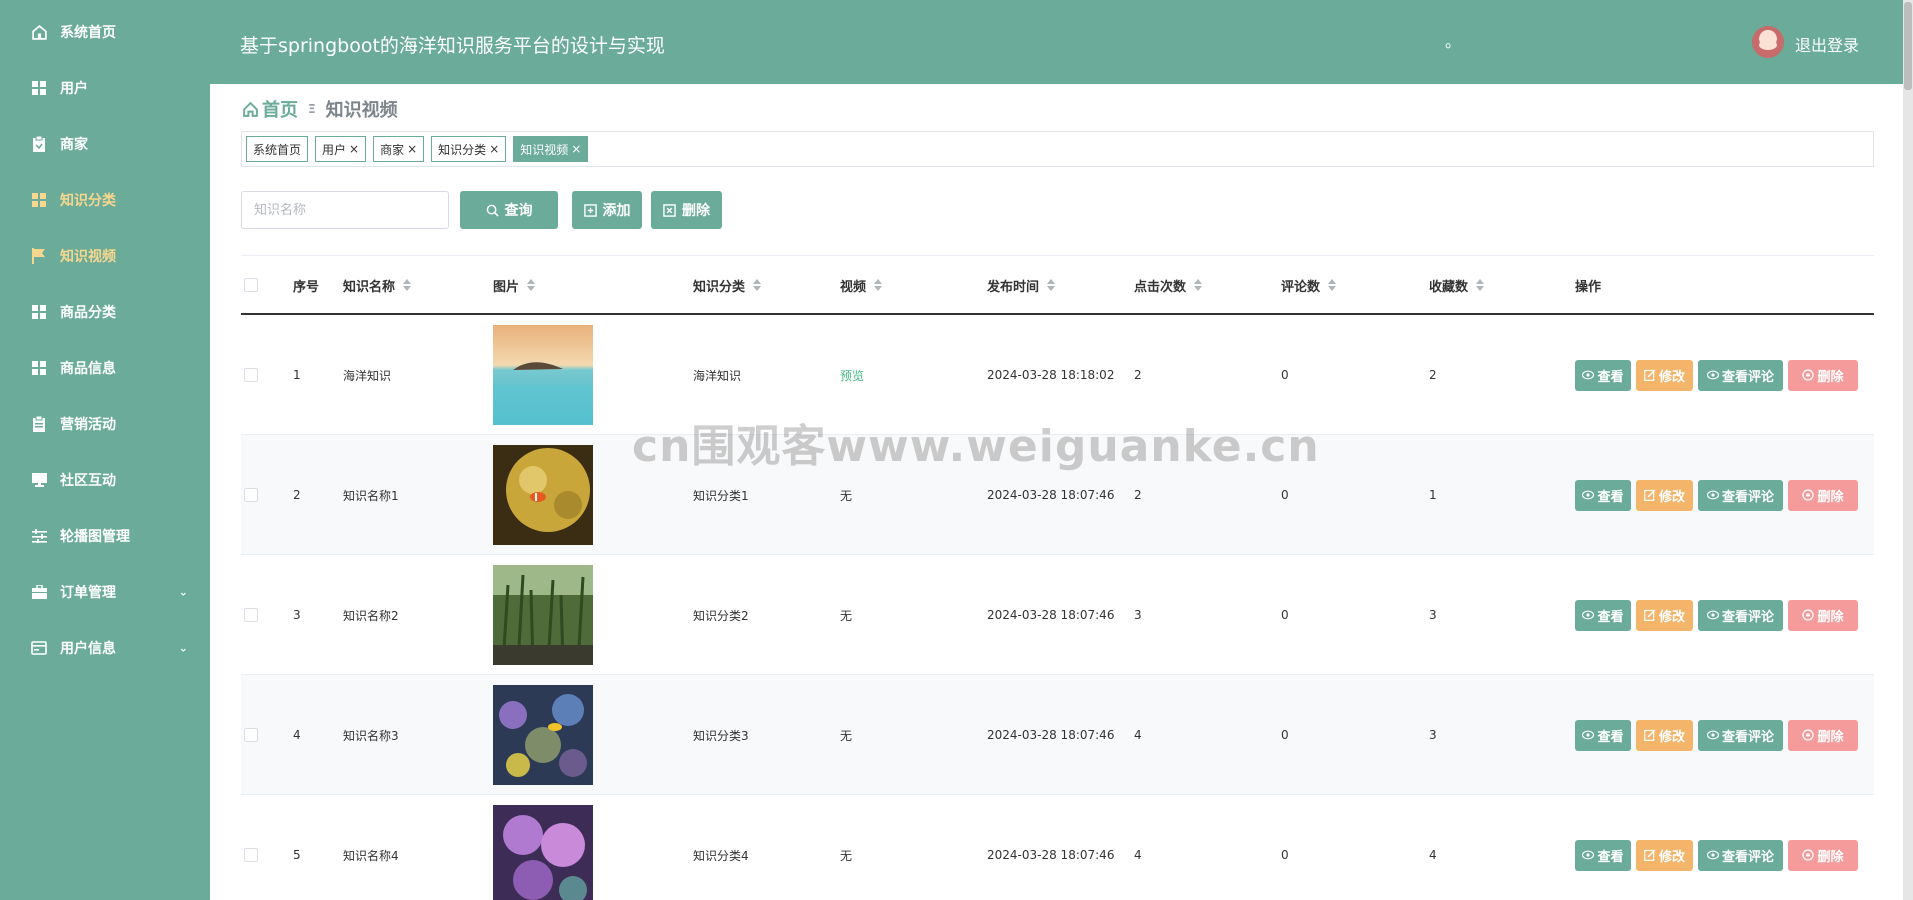 The width and height of the screenshot is (1913, 900). I want to click on header-clicks: 点击次数, so click(1168, 285).